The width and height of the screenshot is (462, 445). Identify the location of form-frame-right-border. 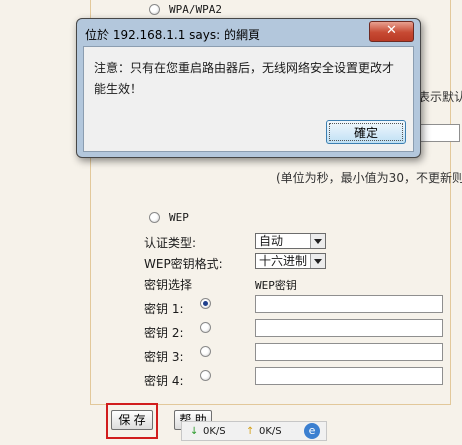
(450, 202).